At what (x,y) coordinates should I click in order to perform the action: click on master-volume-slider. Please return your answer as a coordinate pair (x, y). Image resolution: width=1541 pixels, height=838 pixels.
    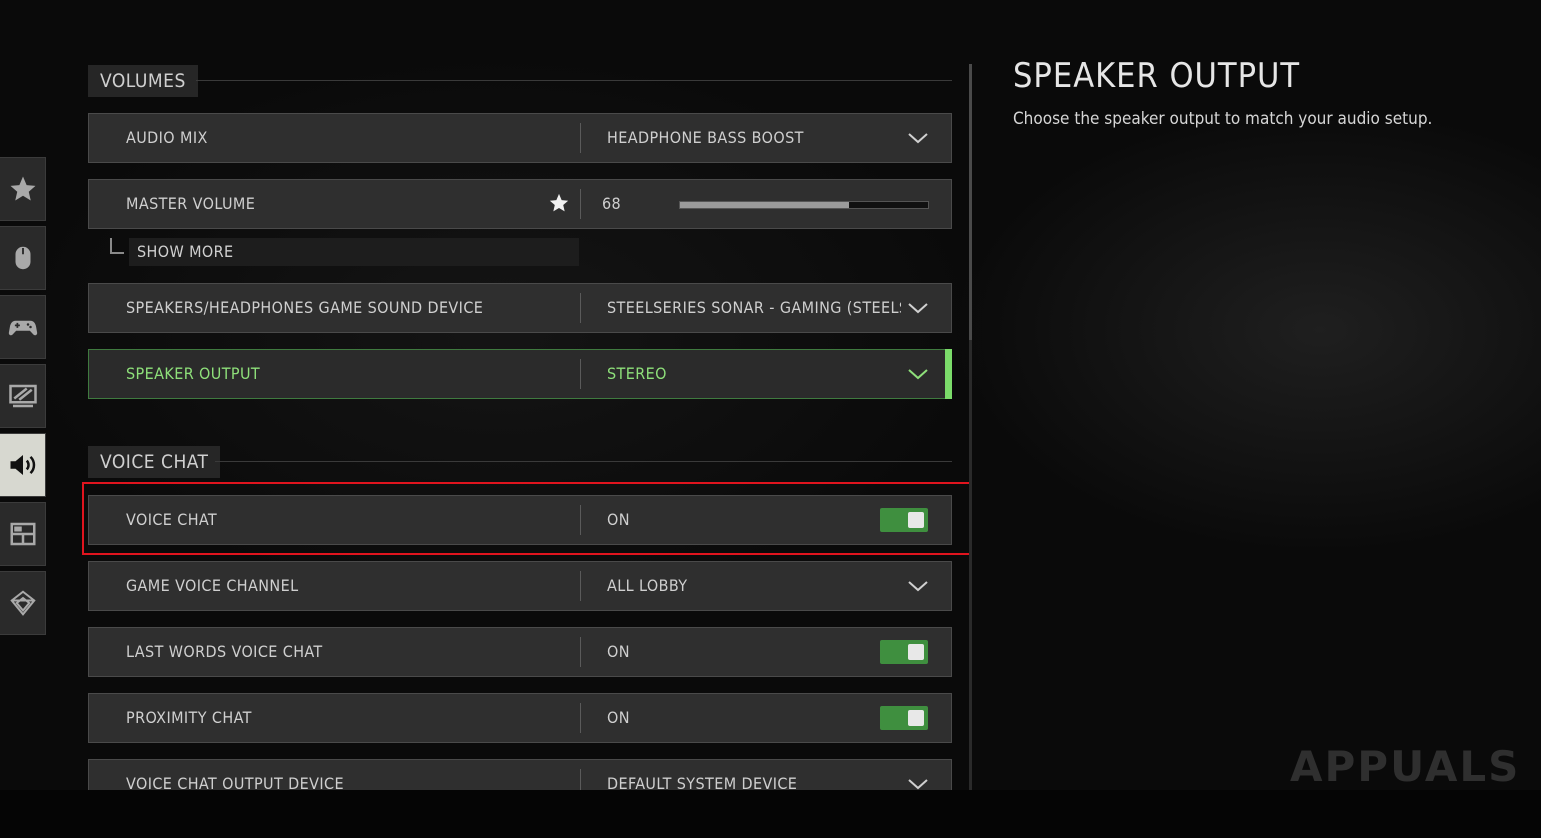
    Looking at the image, I should click on (804, 205).